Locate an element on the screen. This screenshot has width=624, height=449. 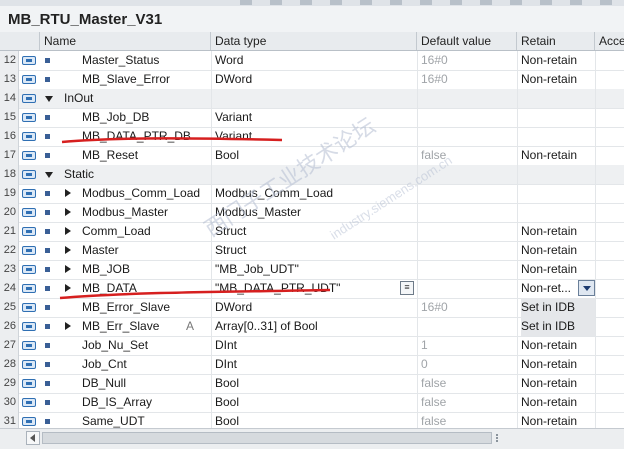
variable-name: Modbus_Master is located at coordinates (146, 212).